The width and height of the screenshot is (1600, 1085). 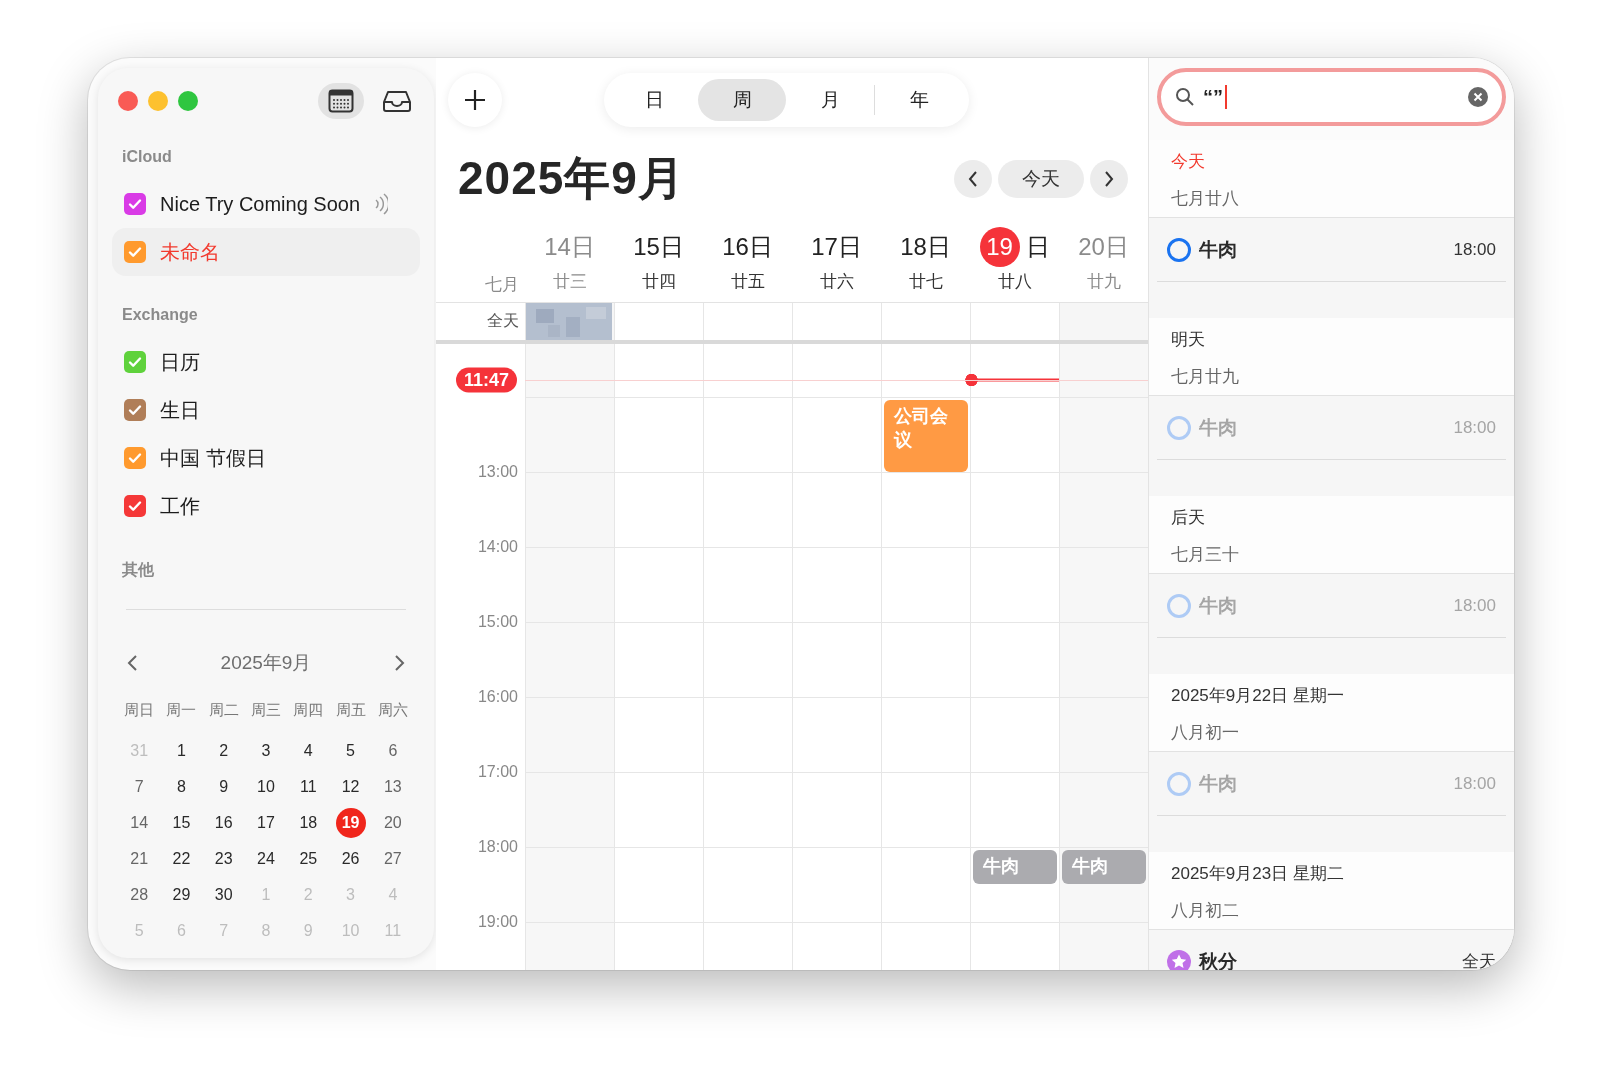 I want to click on event-ring-icon, so click(x=1179, y=427).